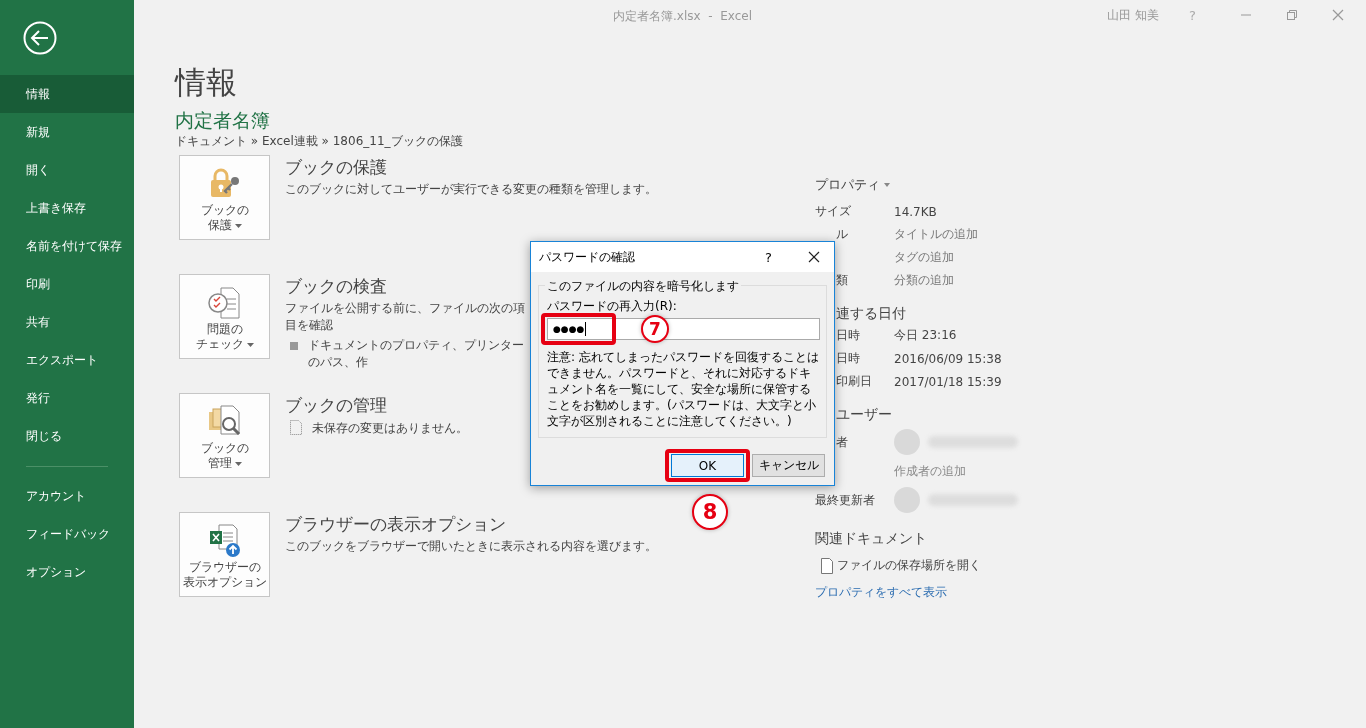 This screenshot has width=1366, height=728. I want to click on help-button: ?, so click(768, 257).